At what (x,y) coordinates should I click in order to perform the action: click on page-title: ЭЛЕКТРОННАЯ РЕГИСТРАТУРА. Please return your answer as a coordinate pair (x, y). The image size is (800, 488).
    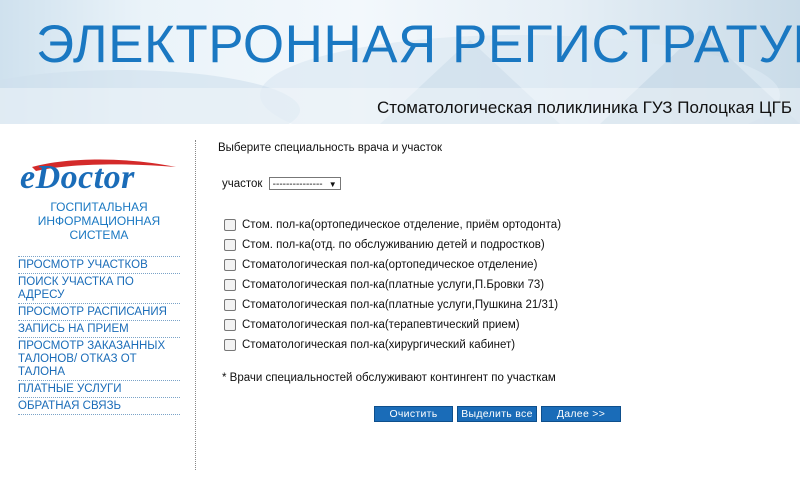
    Looking at the image, I should click on (418, 44).